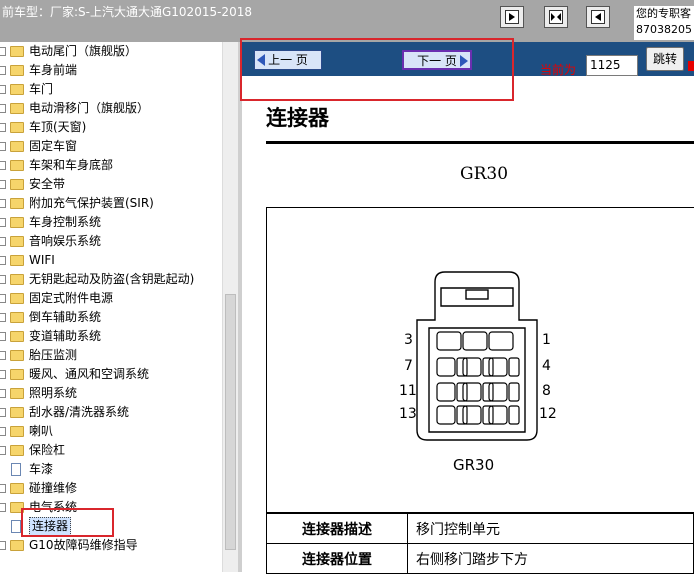 The image size is (694, 574). Describe the element at coordinates (408, 391) in the screenshot. I see `pin-label: 11` at that location.